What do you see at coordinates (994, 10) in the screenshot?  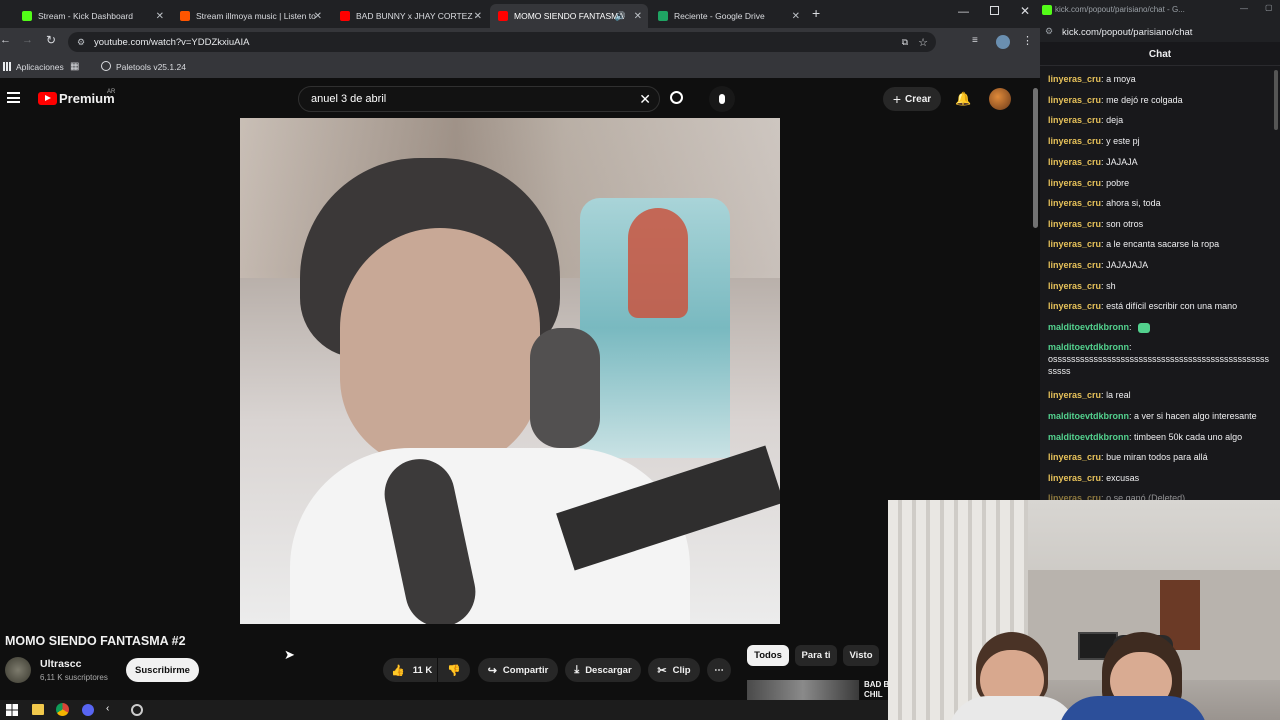 I see `maximize-button` at bounding box center [994, 10].